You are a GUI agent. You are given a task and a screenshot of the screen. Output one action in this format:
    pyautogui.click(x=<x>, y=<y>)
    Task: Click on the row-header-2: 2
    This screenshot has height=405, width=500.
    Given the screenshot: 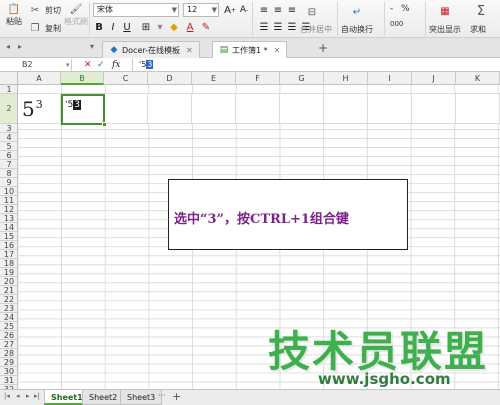 What is the action you would take?
    pyautogui.click(x=8, y=109)
    